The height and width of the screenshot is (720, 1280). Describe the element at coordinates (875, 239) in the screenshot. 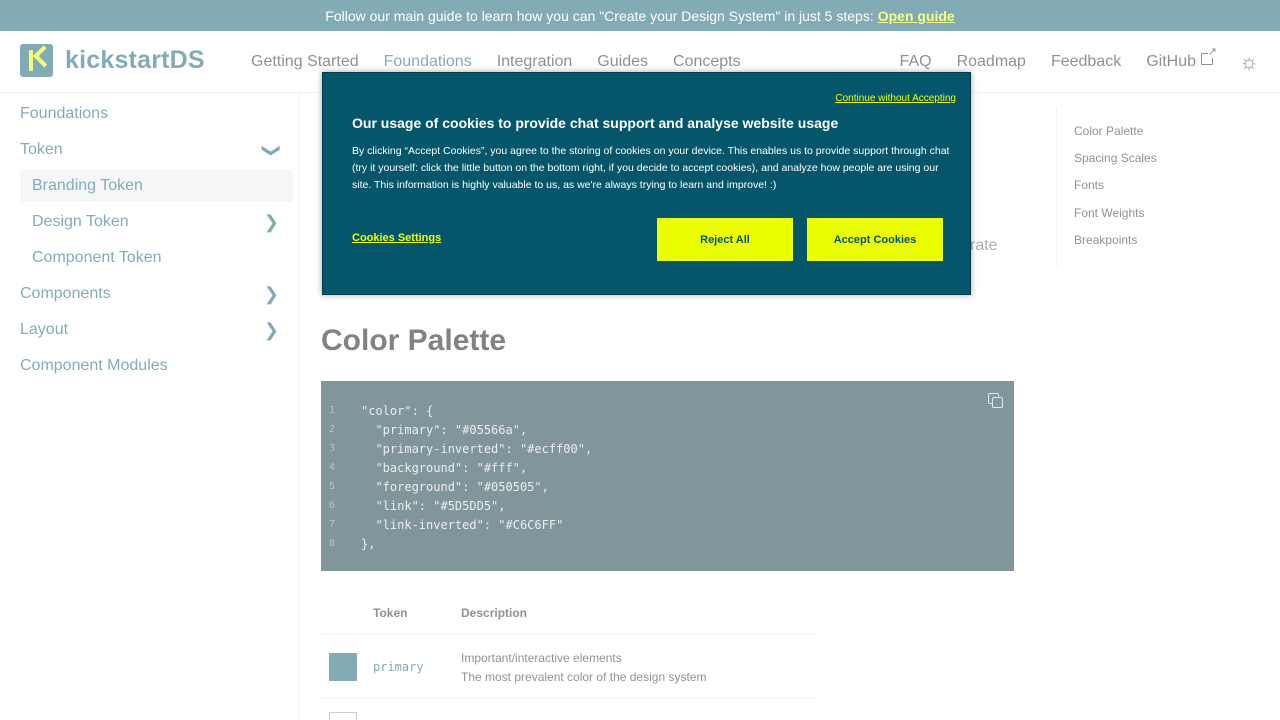

I see `accept-cookies-button: Accept Cookies` at that location.